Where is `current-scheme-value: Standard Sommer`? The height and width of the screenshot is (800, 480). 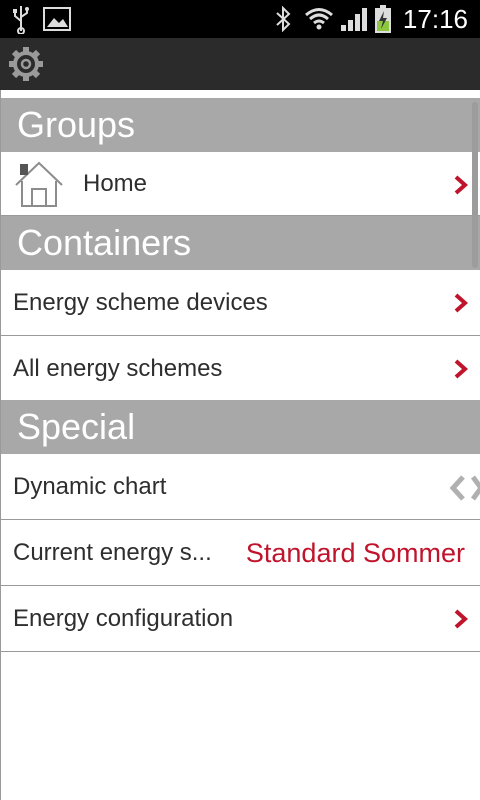
current-scheme-value: Standard Sommer is located at coordinates (355, 553).